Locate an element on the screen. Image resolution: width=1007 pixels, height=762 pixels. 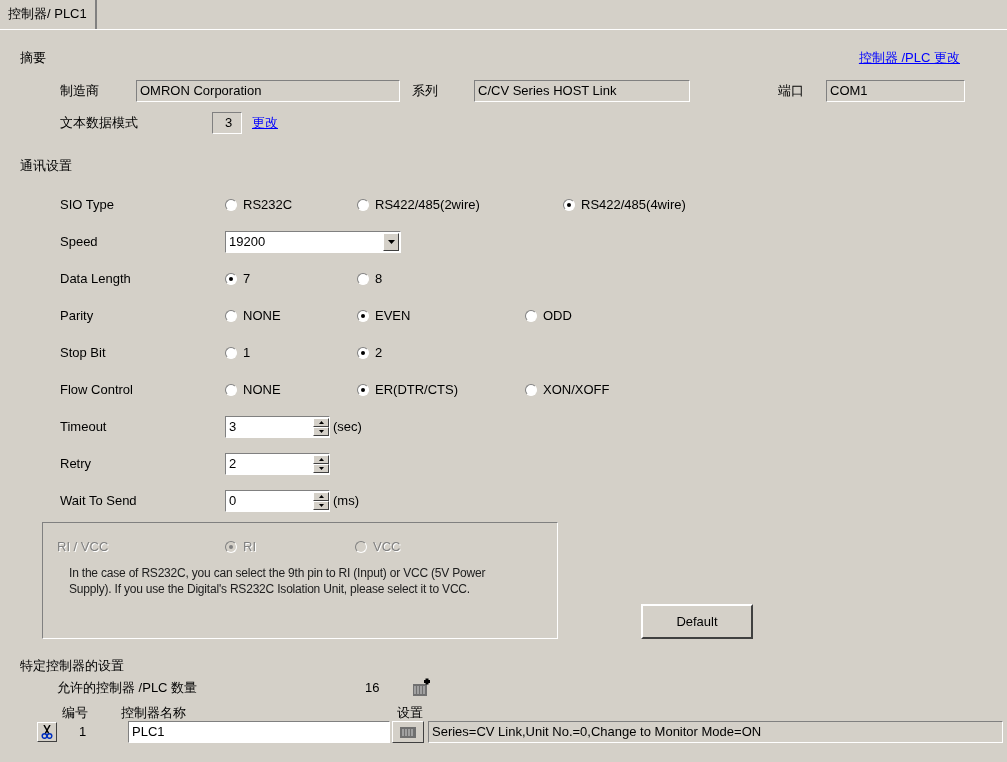
device-name-field: PLC1 is located at coordinates (259, 731).